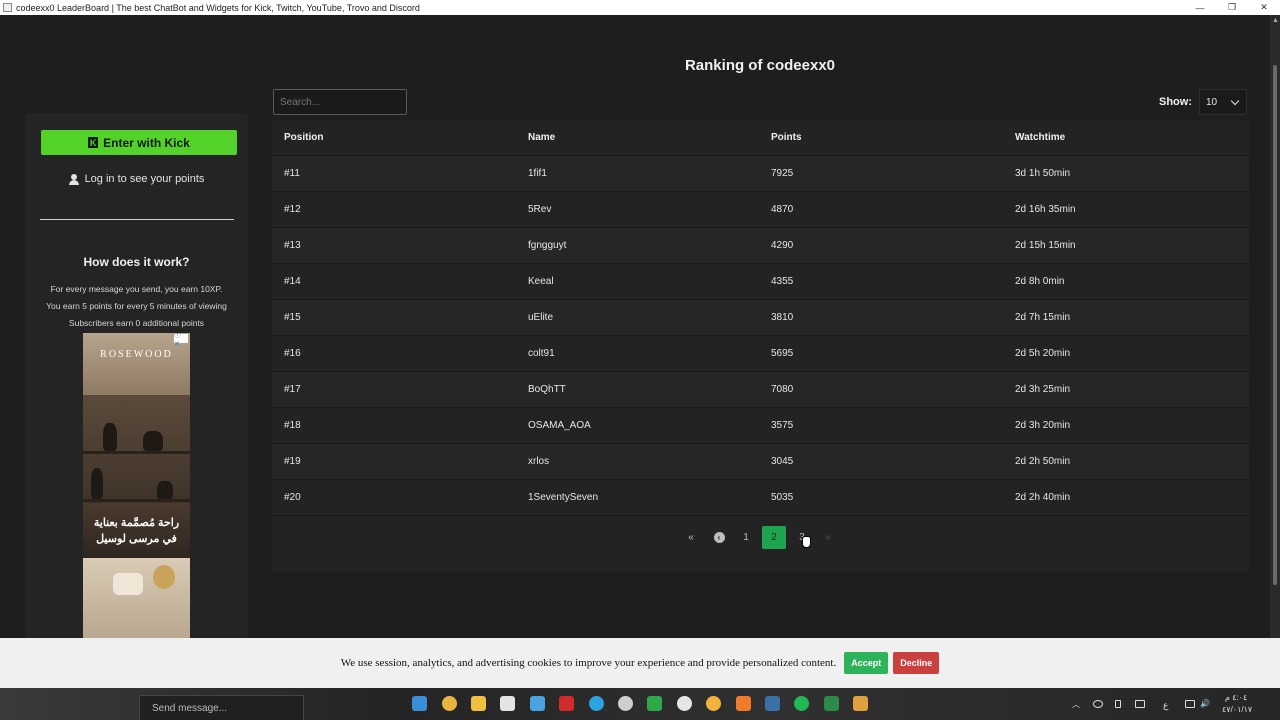  I want to click on restore-button: ❐, so click(1232, 7).